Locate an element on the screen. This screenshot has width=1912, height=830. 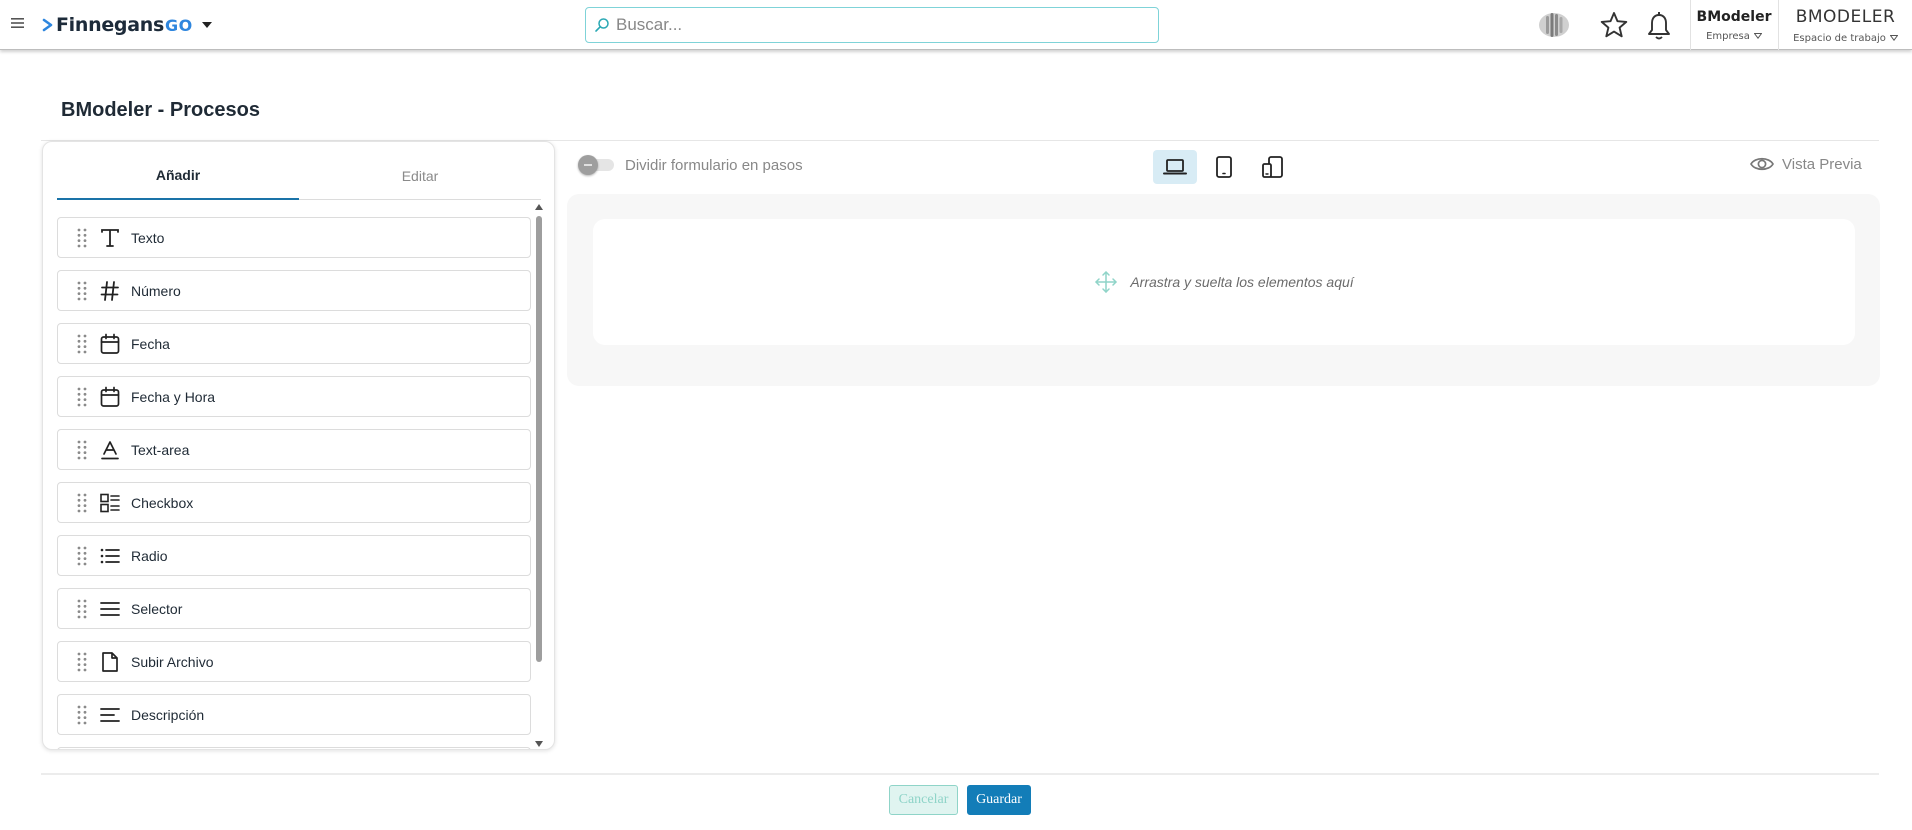
hash-icon is located at coordinates (110, 291).